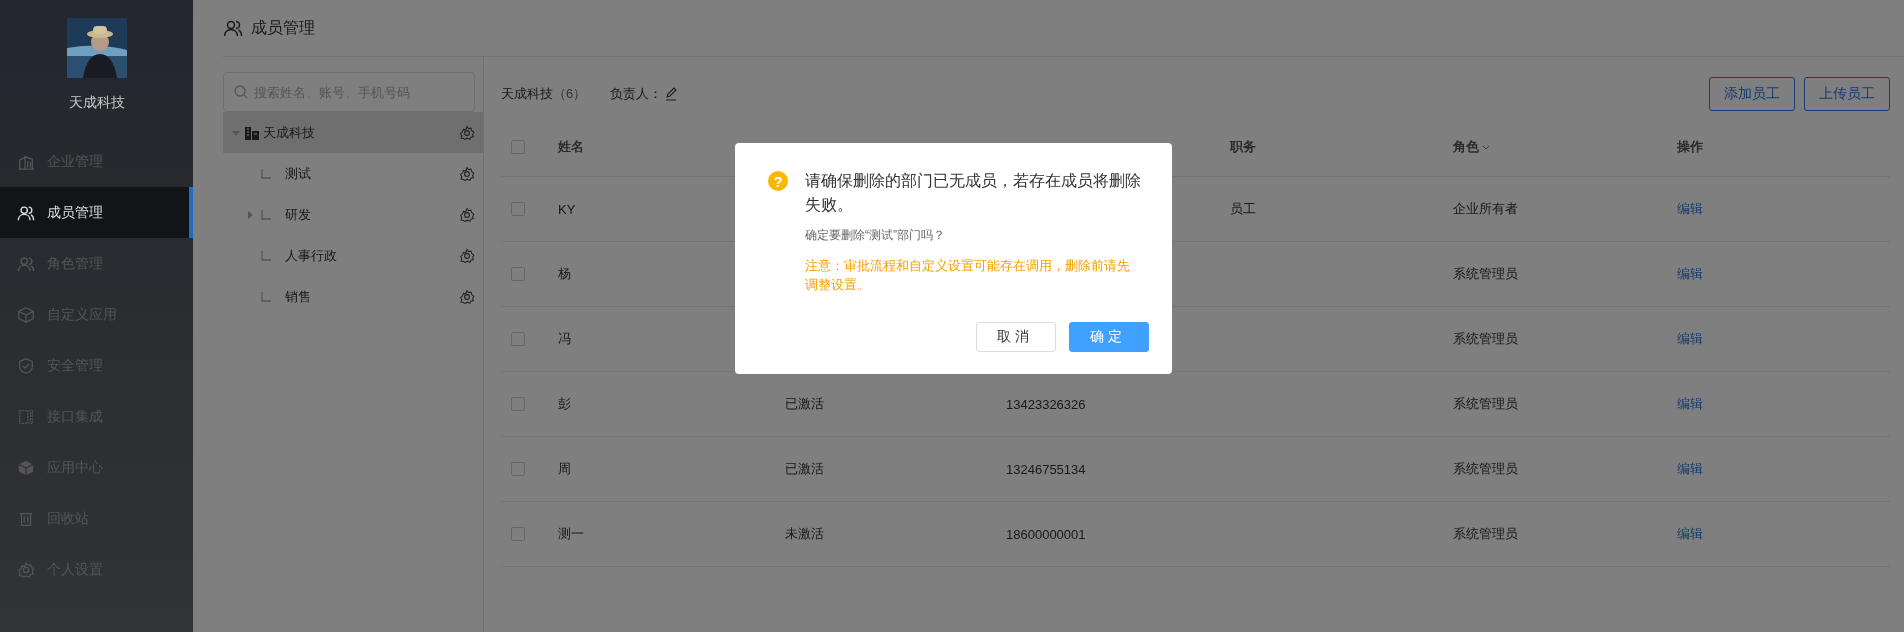 The width and height of the screenshot is (1904, 632). What do you see at coordinates (564, 274) in the screenshot?
I see `table-cell: 杨` at bounding box center [564, 274].